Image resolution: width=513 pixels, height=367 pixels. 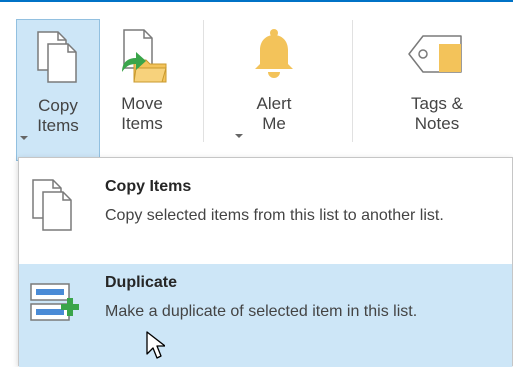 What do you see at coordinates (58, 125) in the screenshot?
I see `copy-items-label-line2: Items` at bounding box center [58, 125].